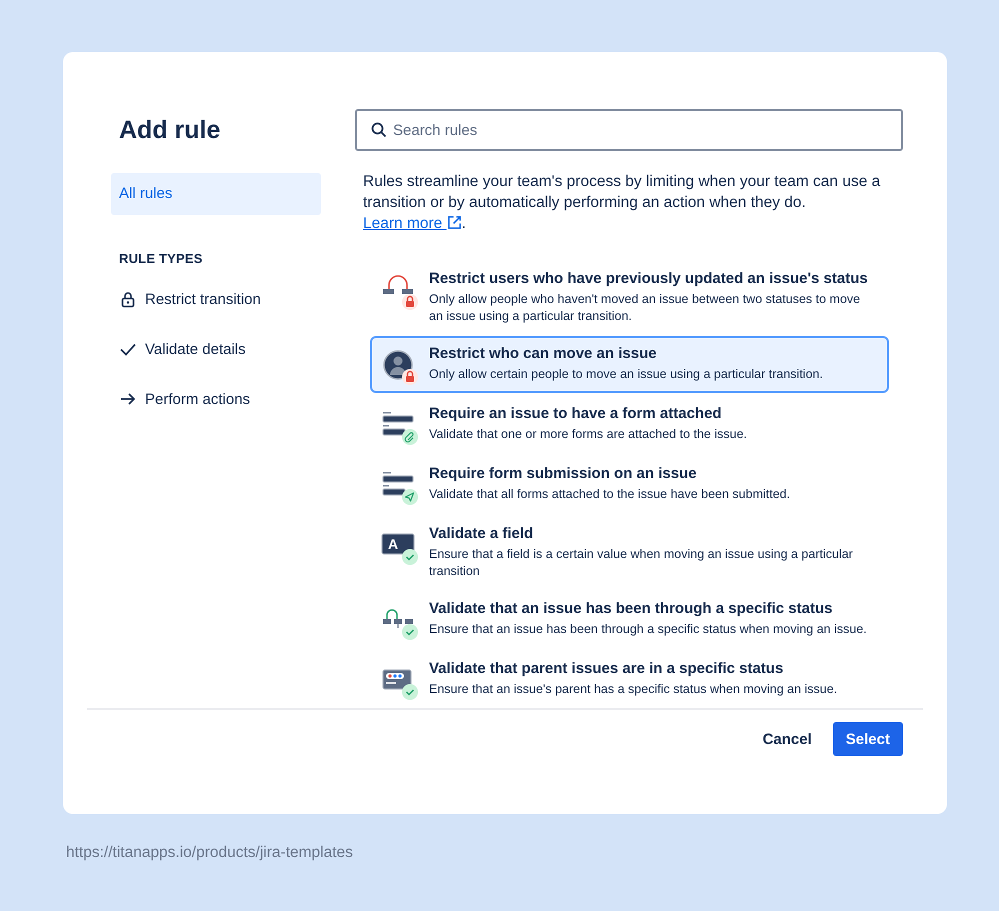 The height and width of the screenshot is (911, 999). What do you see at coordinates (629, 297) in the screenshot?
I see `rule-option: Restrict users who have previously updated an issue's status Only allow people who haven't moved an issue between two statuses to move an issue using a particular transition.` at bounding box center [629, 297].